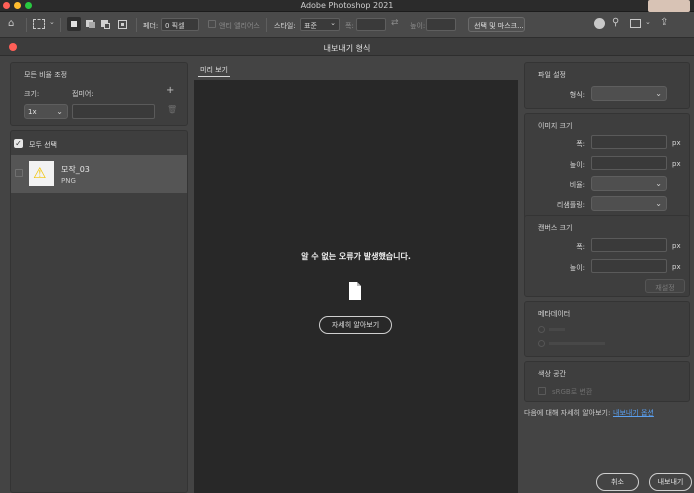  I want to click on scale-select: 1x ⌄, so click(46, 111).